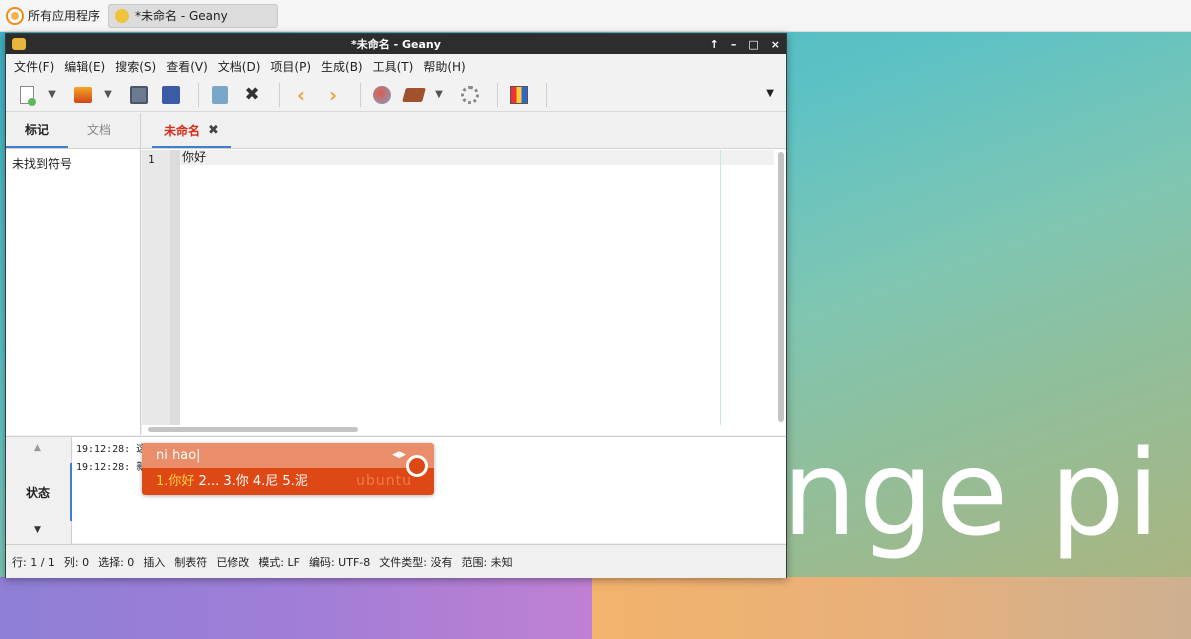 The image size is (1191, 639). I want to click on save-all-icon, so click(171, 94).